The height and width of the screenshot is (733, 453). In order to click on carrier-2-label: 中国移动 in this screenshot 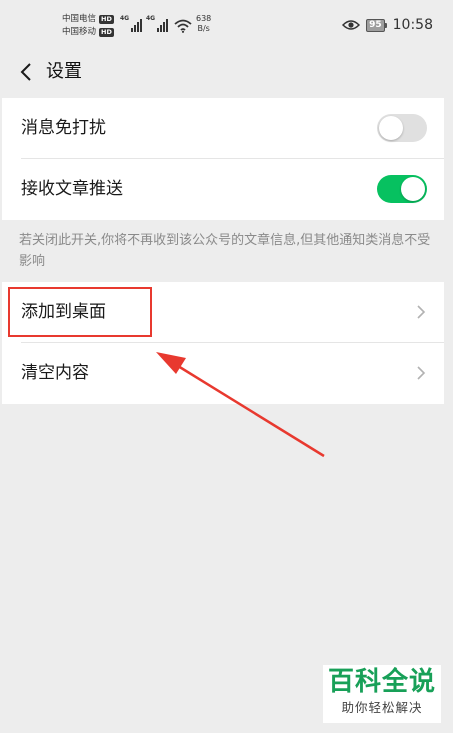, I will do `click(79, 32)`.